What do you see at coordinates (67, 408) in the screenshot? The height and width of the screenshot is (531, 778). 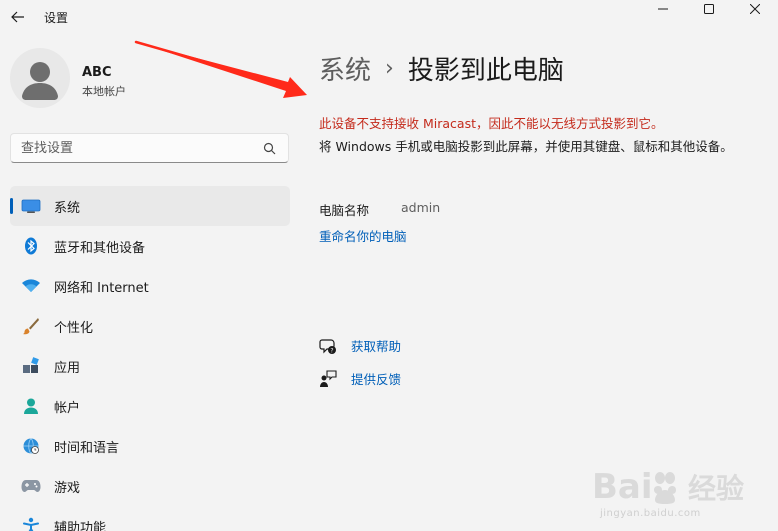 I see `sidebar-item-label: 帐户` at bounding box center [67, 408].